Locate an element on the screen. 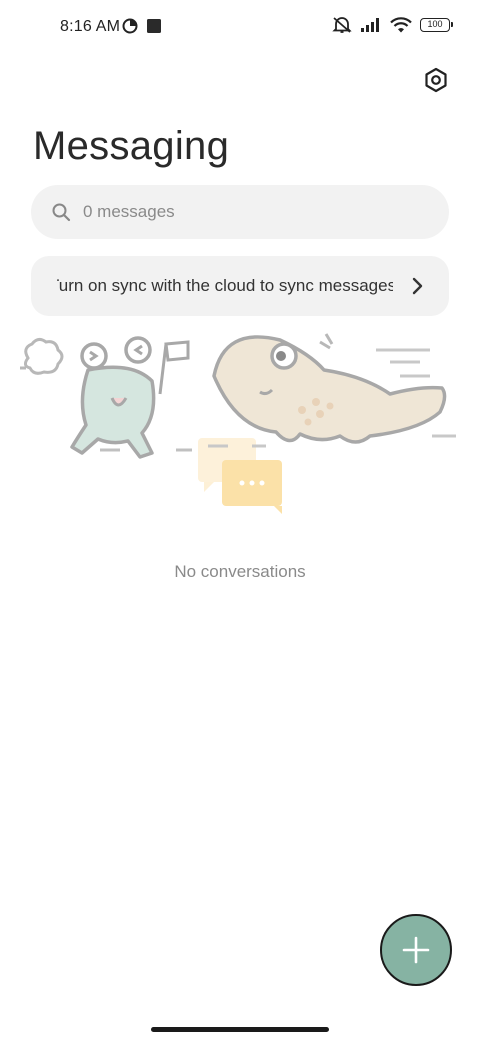 The height and width of the screenshot is (1040, 480). search-icon is located at coordinates (61, 212).